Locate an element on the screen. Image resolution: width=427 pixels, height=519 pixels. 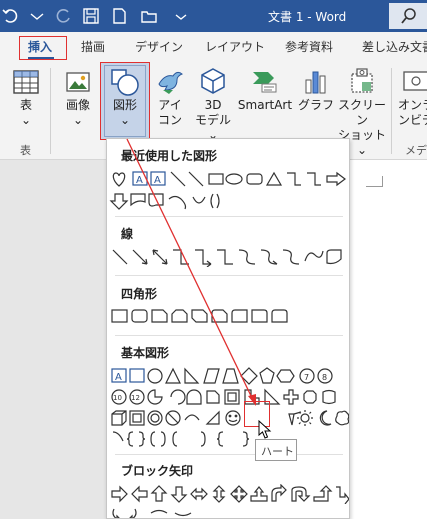
icons-button: アイ コン is located at coordinates (170, 97).